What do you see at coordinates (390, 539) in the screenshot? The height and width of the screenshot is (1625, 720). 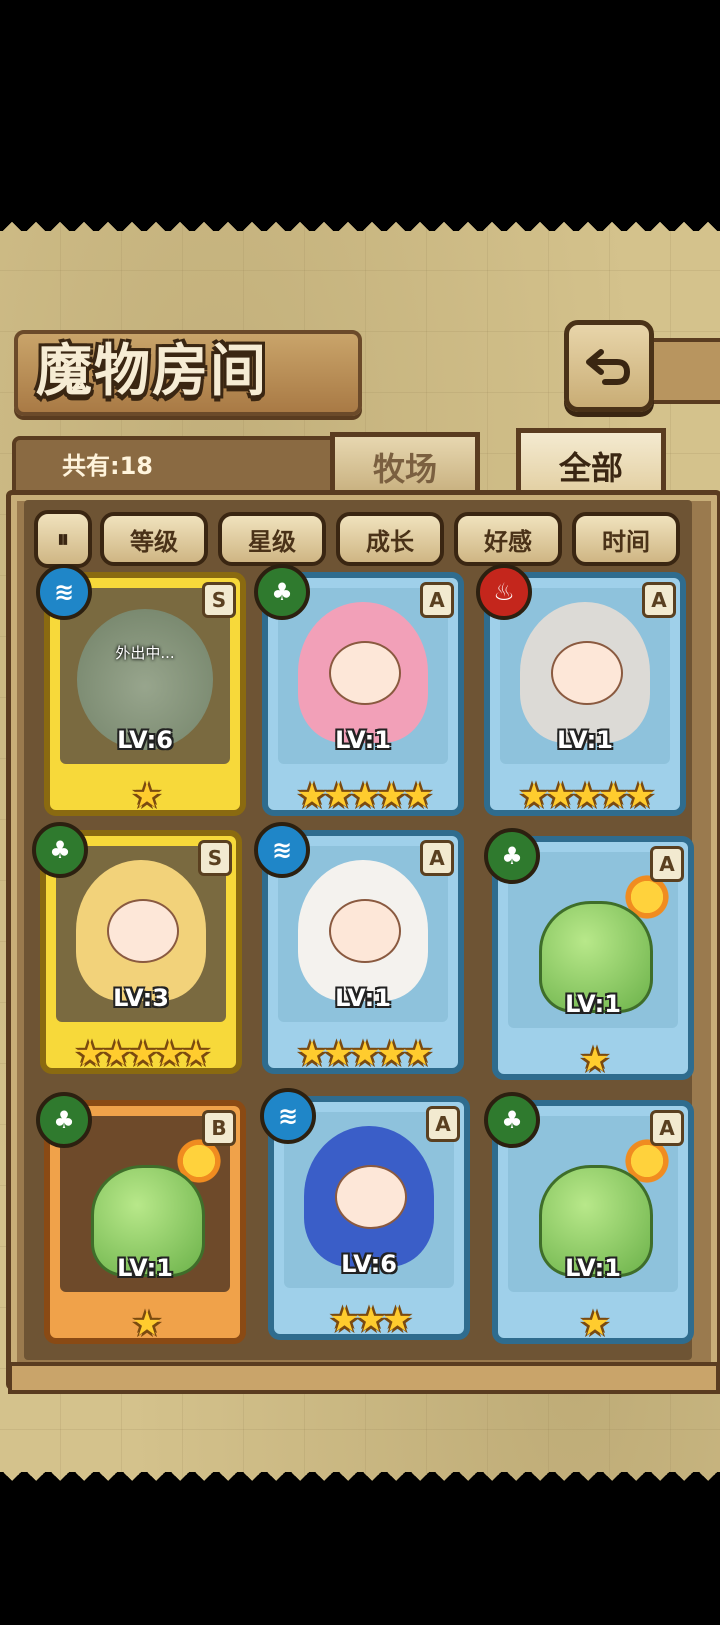 I see `filter-growth: 成长` at bounding box center [390, 539].